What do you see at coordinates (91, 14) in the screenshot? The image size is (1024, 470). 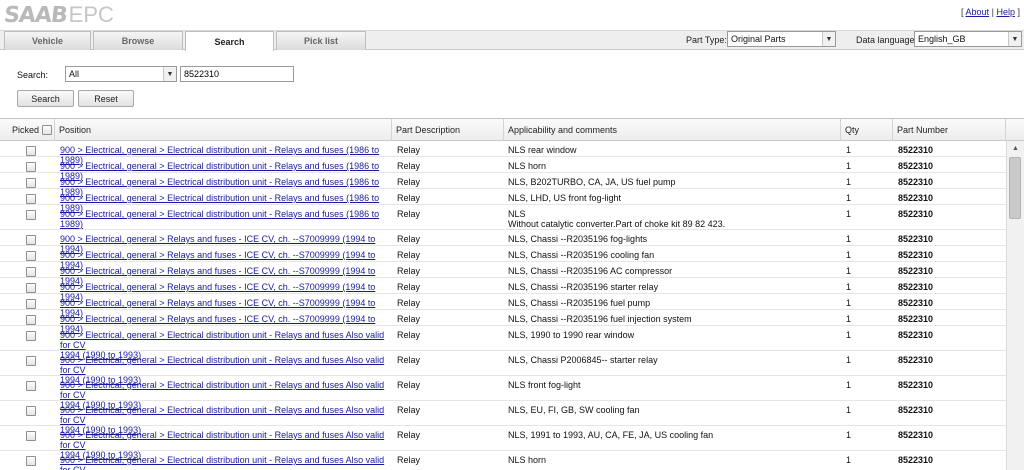 I see `logo-epc-text: EPC` at bounding box center [91, 14].